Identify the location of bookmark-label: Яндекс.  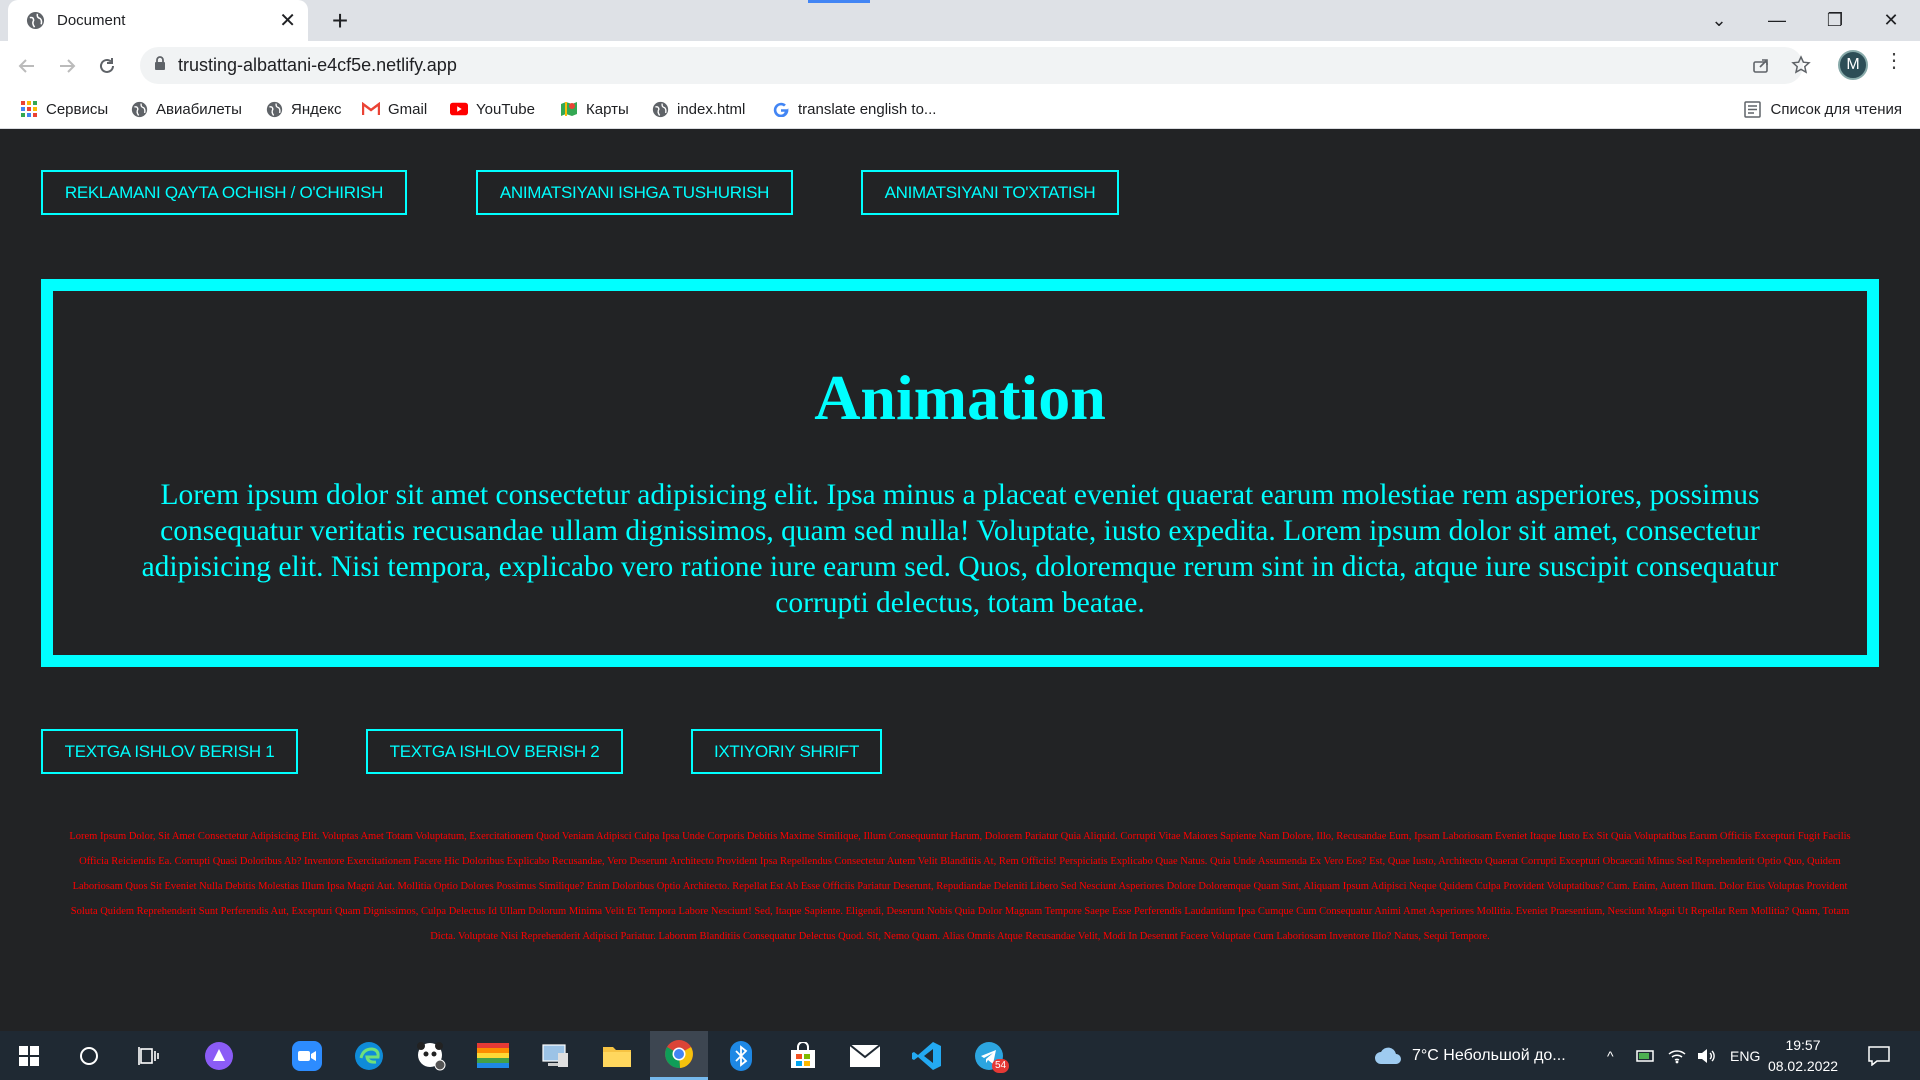
(316, 109).